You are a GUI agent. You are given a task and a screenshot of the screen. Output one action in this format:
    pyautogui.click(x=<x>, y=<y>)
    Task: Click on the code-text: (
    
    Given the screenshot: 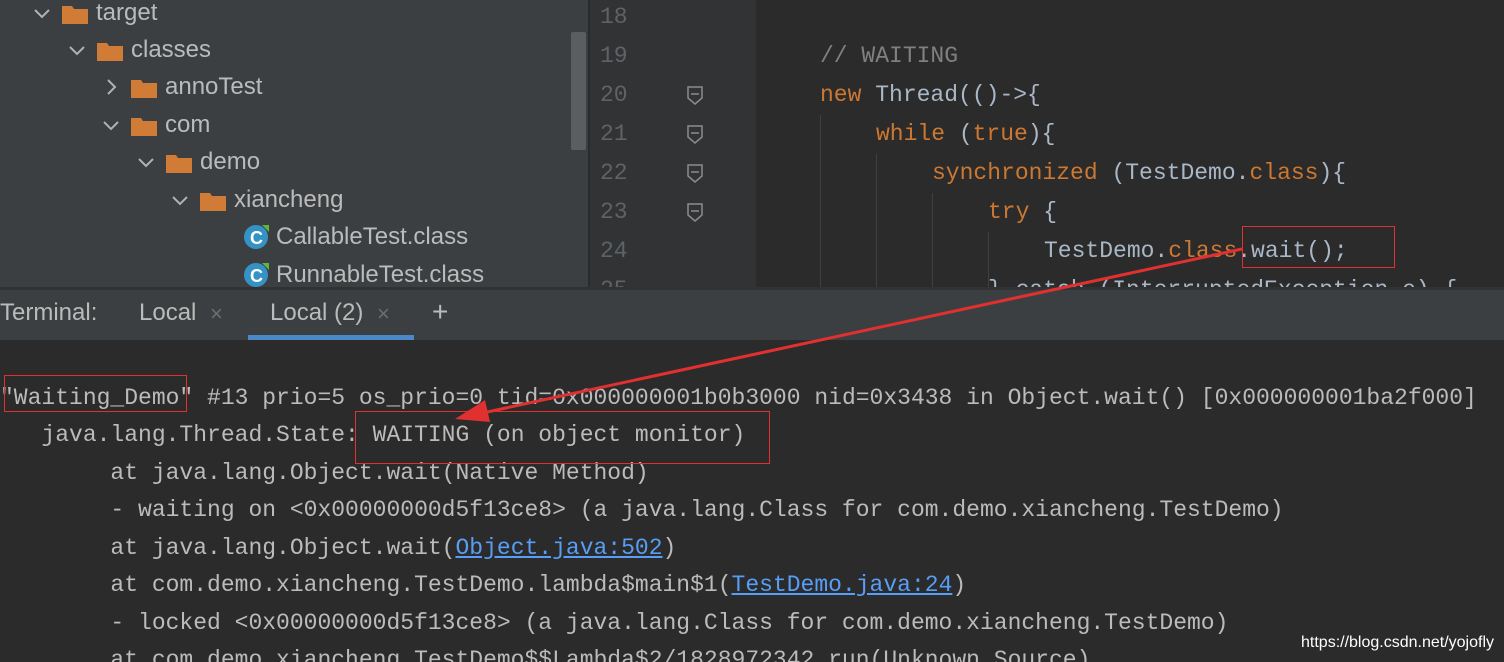 What is the action you would take?
    pyautogui.click(x=959, y=134)
    